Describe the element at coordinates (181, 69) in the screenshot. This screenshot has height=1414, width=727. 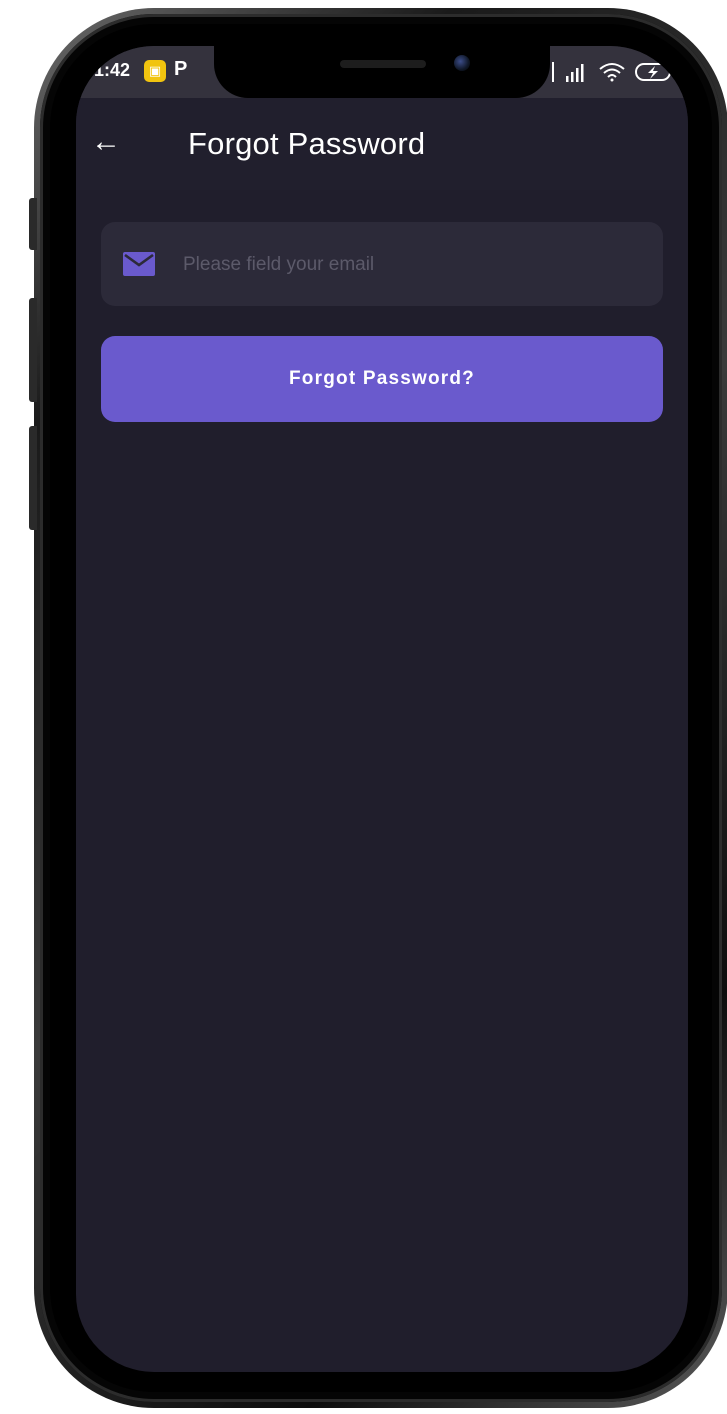
I see `notification-p-icon: P` at that location.